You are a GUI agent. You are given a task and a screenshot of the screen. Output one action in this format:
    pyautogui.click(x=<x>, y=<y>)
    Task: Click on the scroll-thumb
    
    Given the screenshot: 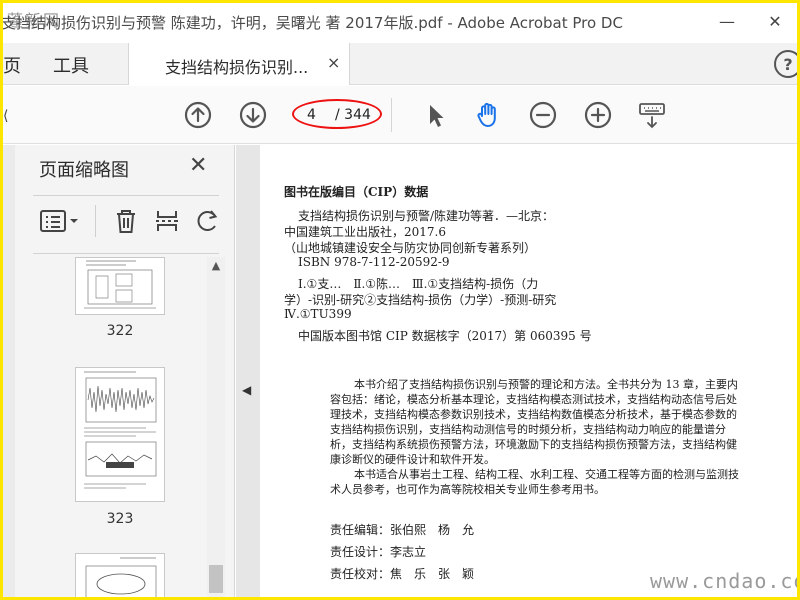 What is the action you would take?
    pyautogui.click(x=216, y=579)
    